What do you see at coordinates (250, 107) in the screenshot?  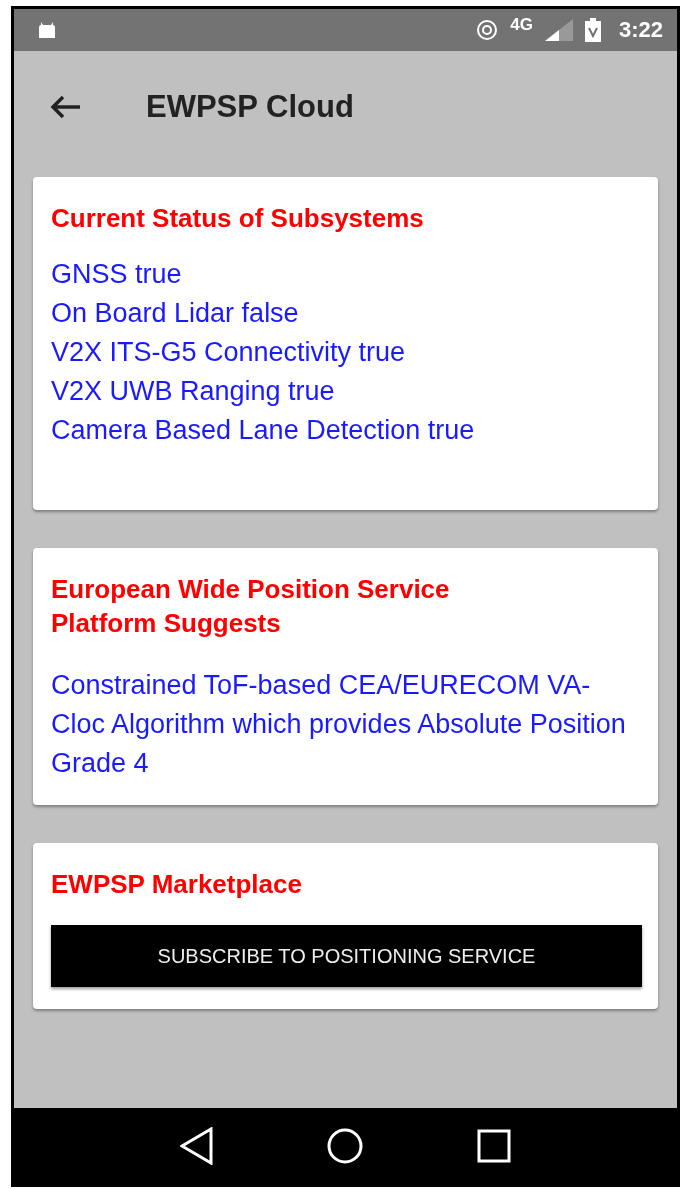 I see `screen-title: EWPSP Cloud` at bounding box center [250, 107].